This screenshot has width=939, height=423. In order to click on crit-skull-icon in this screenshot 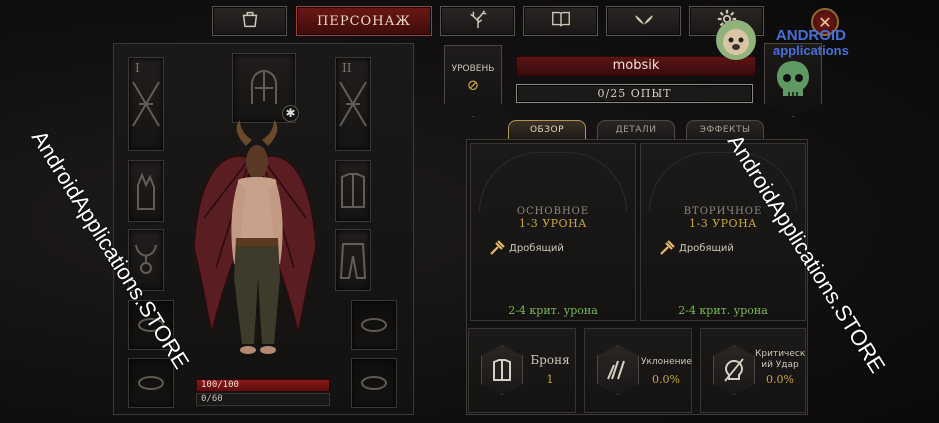, I will do `click(734, 370)`.